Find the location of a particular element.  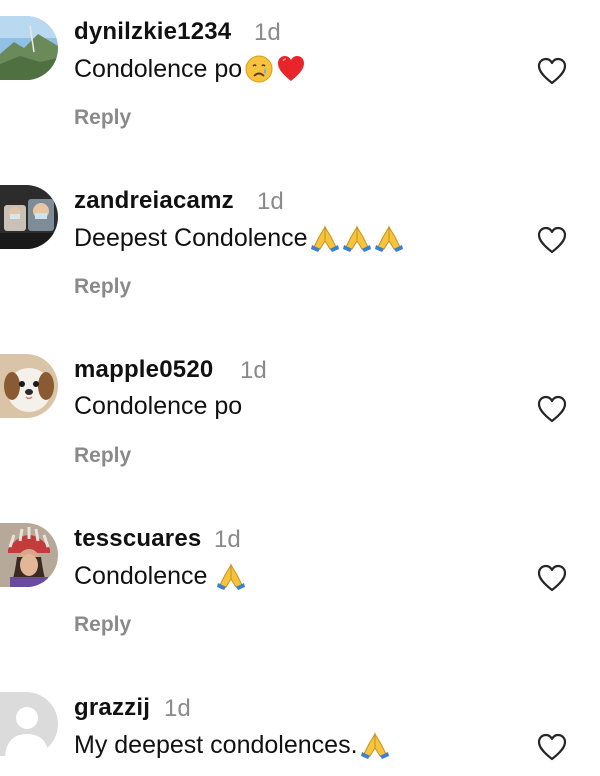

comment-text: My deepest condolences. is located at coordinates (232, 745).